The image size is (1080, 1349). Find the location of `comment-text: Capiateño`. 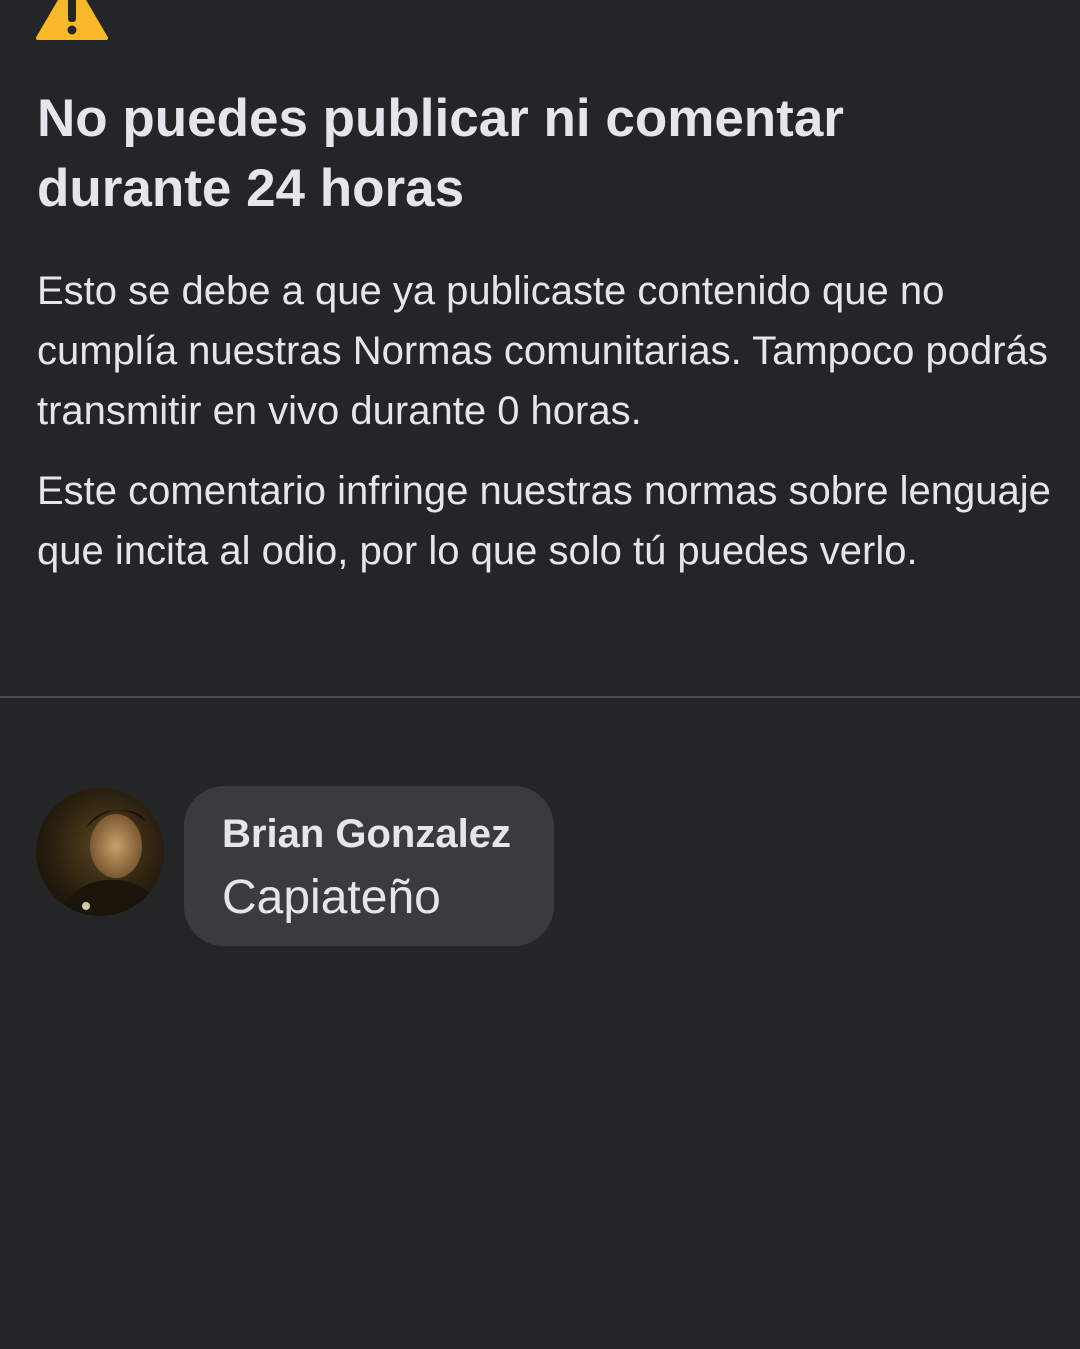

comment-text: Capiateño is located at coordinates (331, 897).